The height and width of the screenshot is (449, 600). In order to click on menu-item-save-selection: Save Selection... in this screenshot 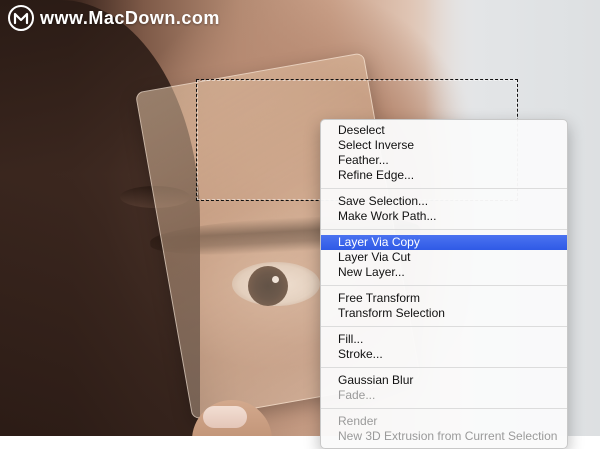, I will do `click(444, 201)`.